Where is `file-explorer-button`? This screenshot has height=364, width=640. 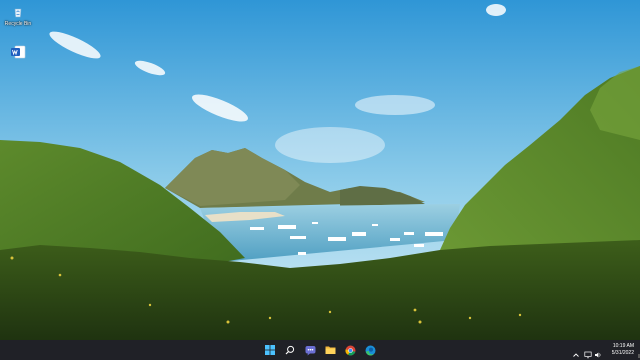
file-explorer-button is located at coordinates (330, 350).